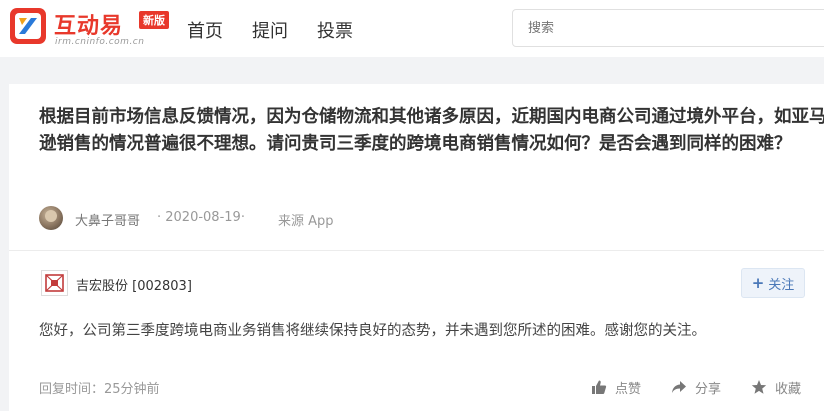 This screenshot has width=824, height=411. Describe the element at coordinates (154, 20) in the screenshot. I see `new-version-badge: 新版` at that location.